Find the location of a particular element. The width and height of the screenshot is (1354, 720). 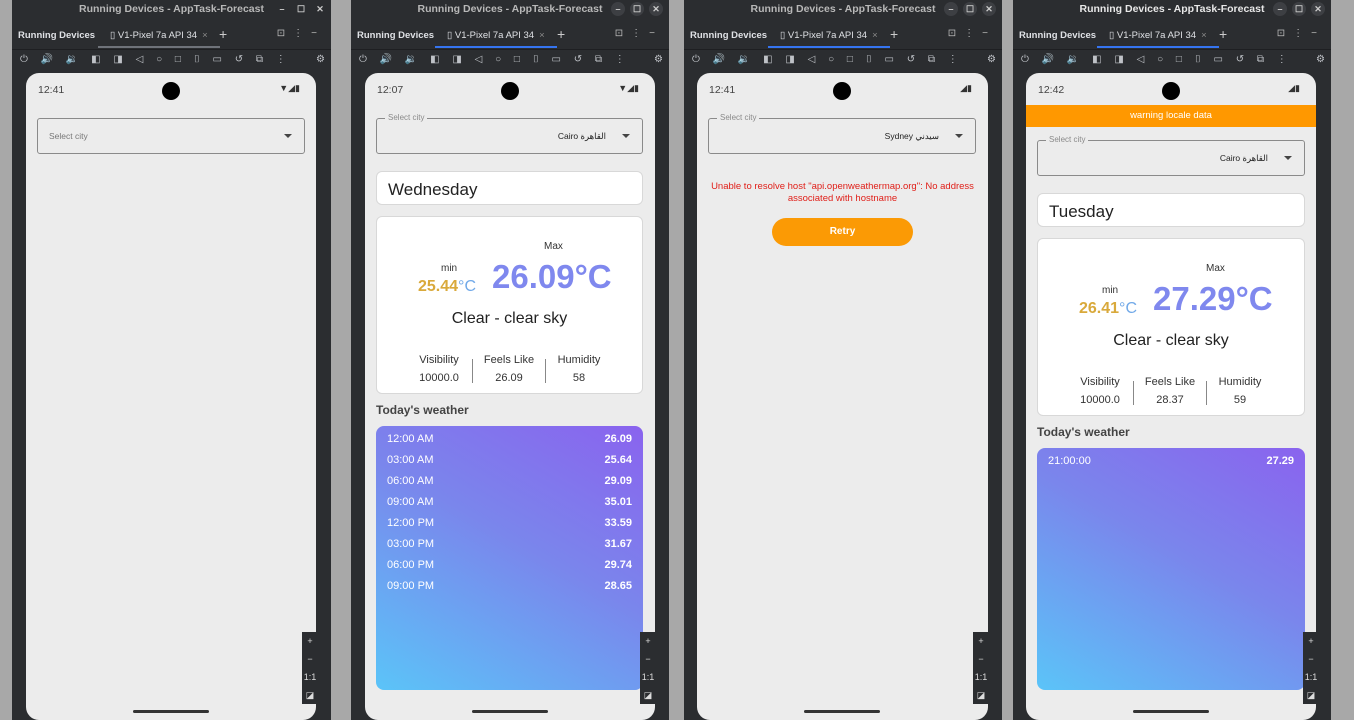

city-select-value: Sydney سيدني is located at coordinates (911, 136).